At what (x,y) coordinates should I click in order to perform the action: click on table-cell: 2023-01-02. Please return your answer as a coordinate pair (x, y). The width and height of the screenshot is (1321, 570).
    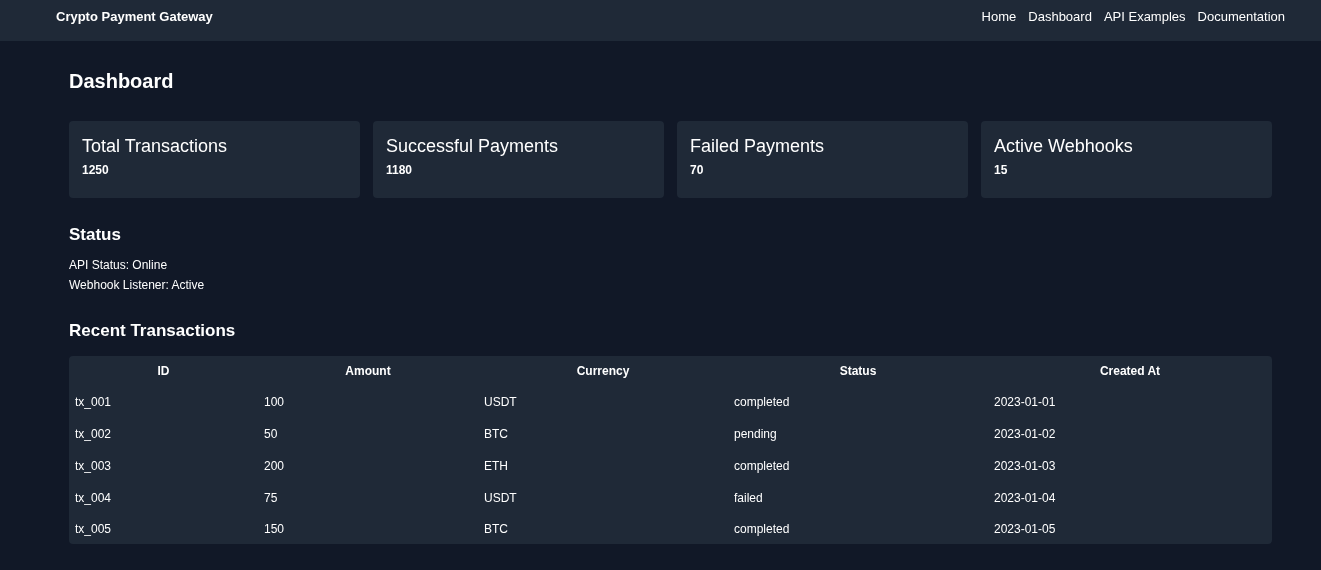
    Looking at the image, I should click on (1130, 434).